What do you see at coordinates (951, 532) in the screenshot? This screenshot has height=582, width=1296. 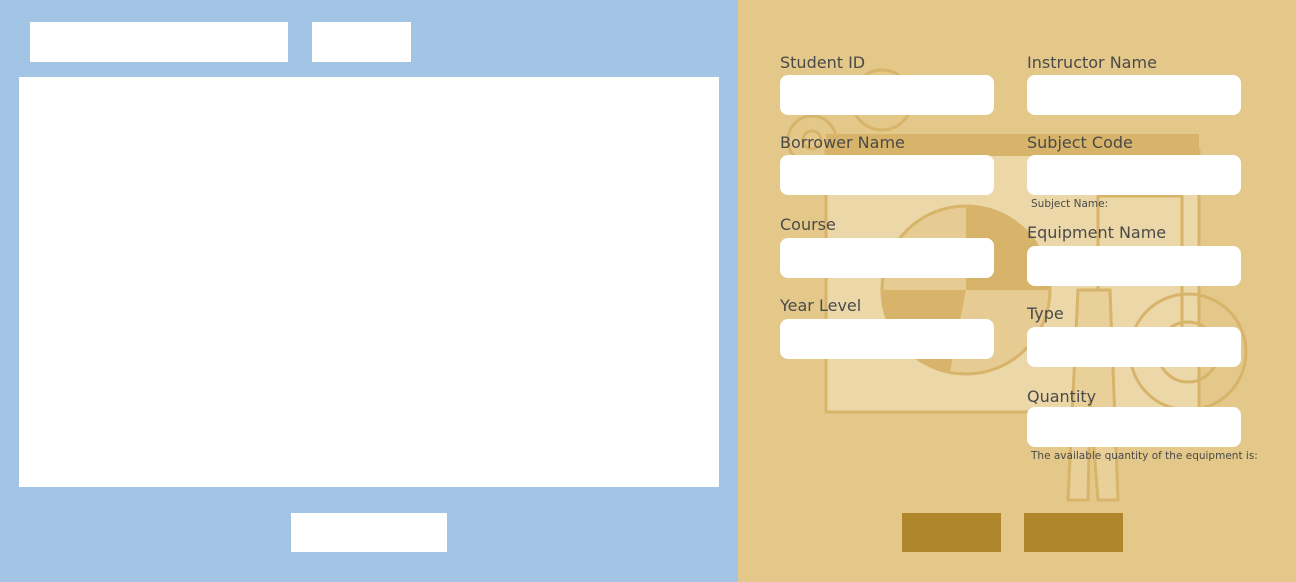 I see `submit-button` at bounding box center [951, 532].